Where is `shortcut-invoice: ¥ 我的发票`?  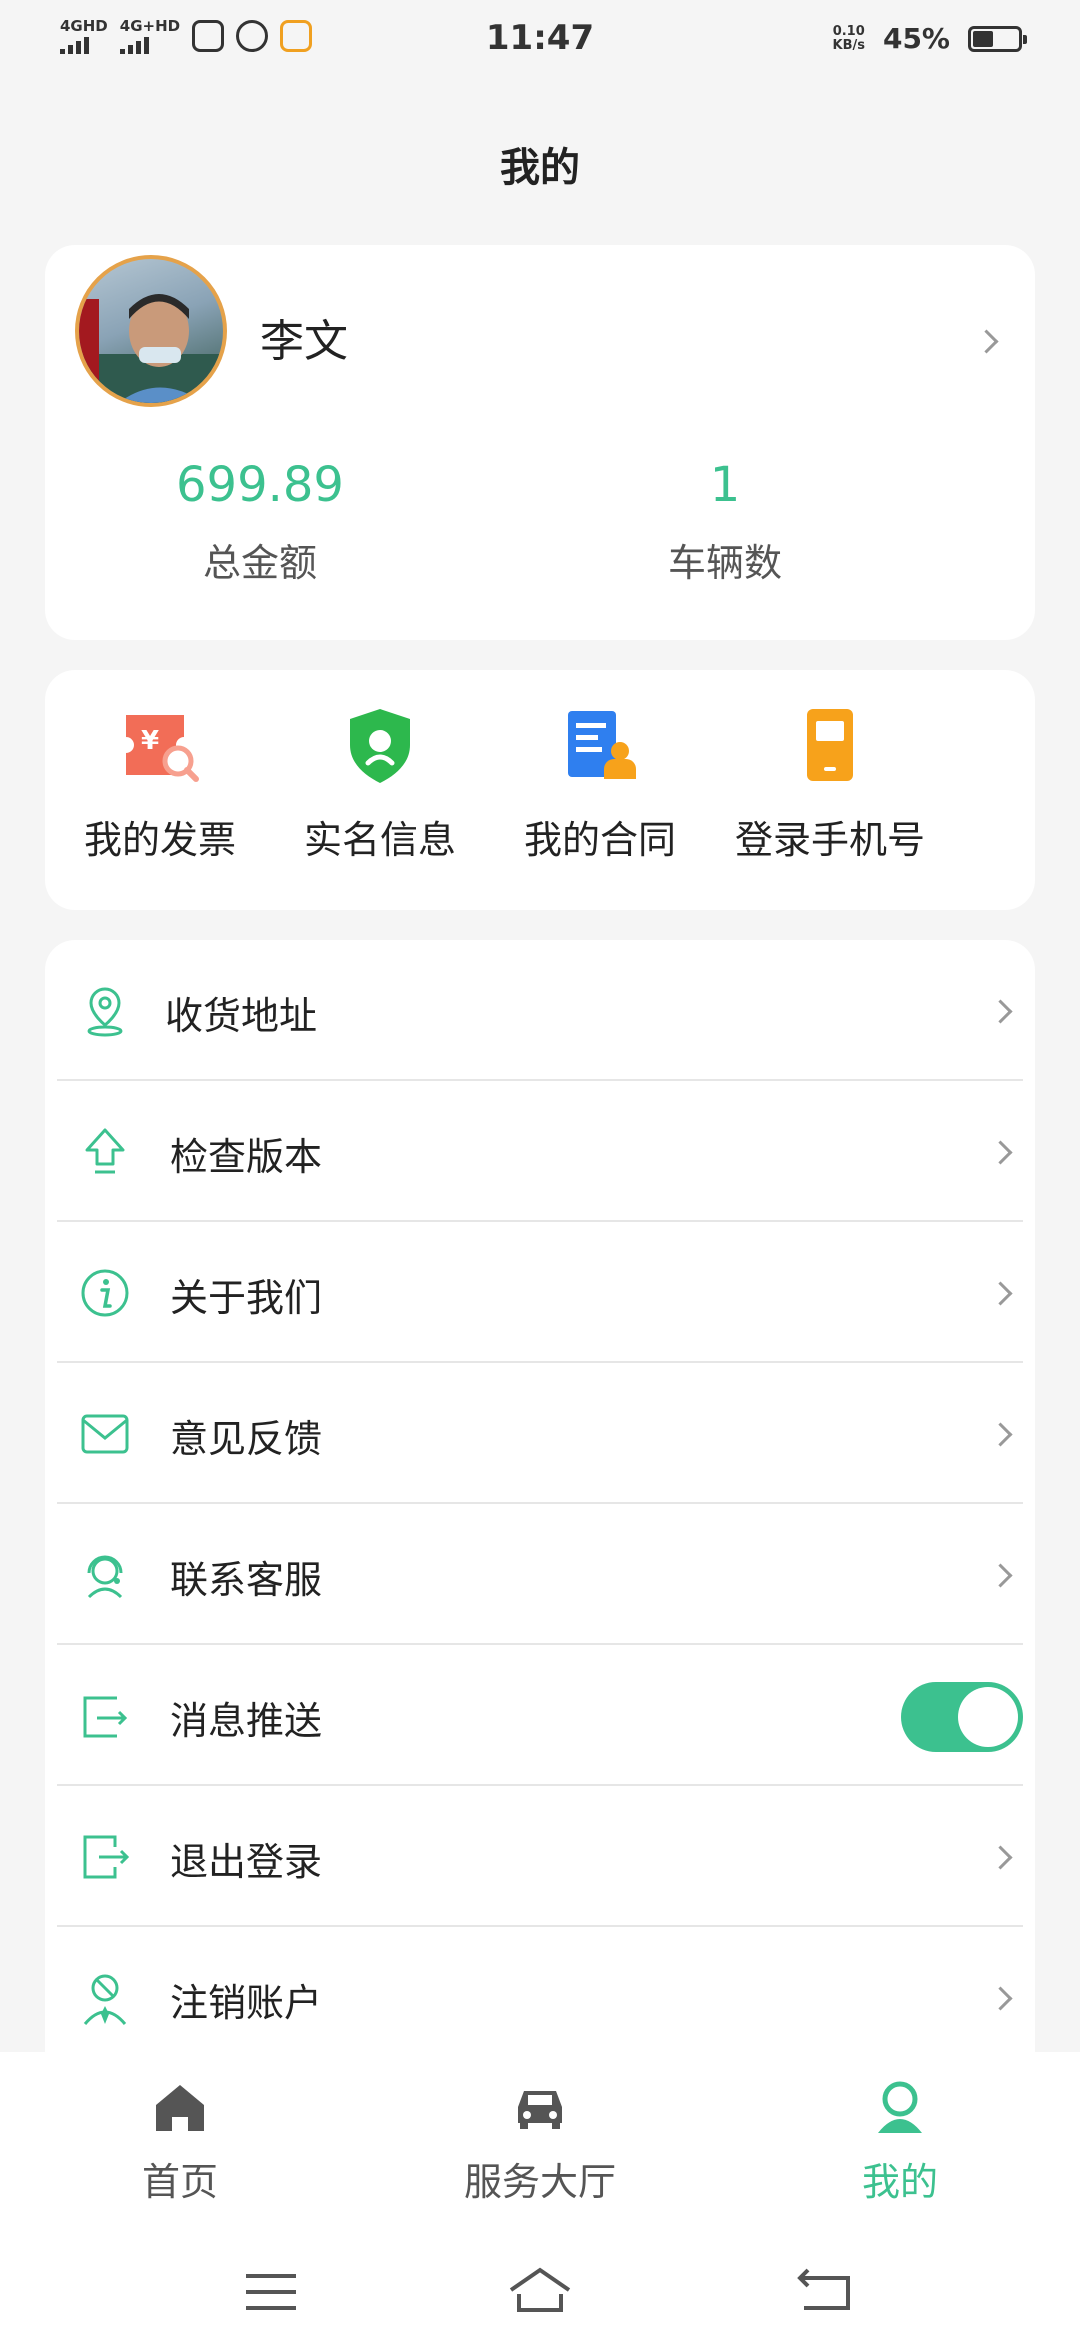
shortcut-invoice: ¥ 我的发票 is located at coordinates (160, 784).